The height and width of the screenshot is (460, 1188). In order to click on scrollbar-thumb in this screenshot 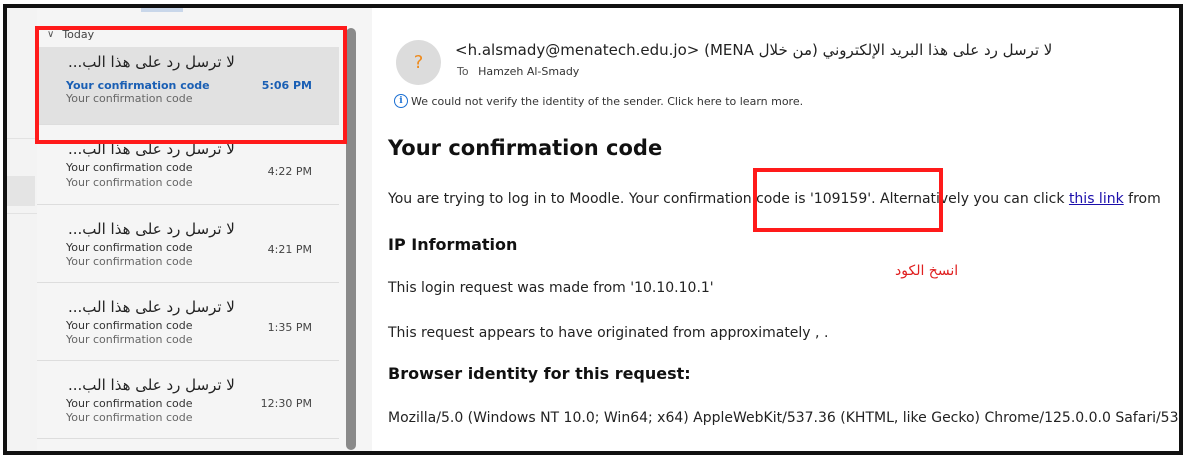, I will do `click(351, 239)`.